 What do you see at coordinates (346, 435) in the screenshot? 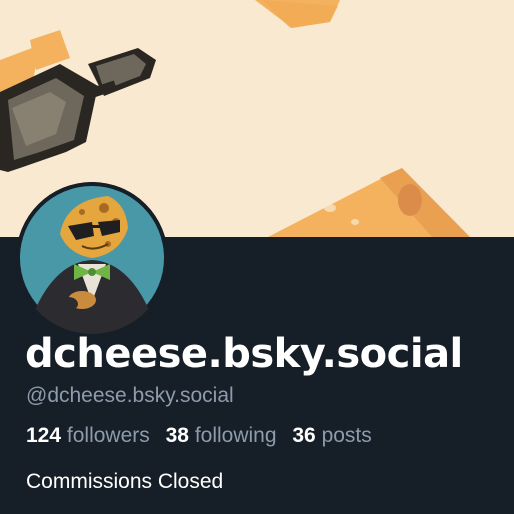
I see `posts-label: posts` at bounding box center [346, 435].